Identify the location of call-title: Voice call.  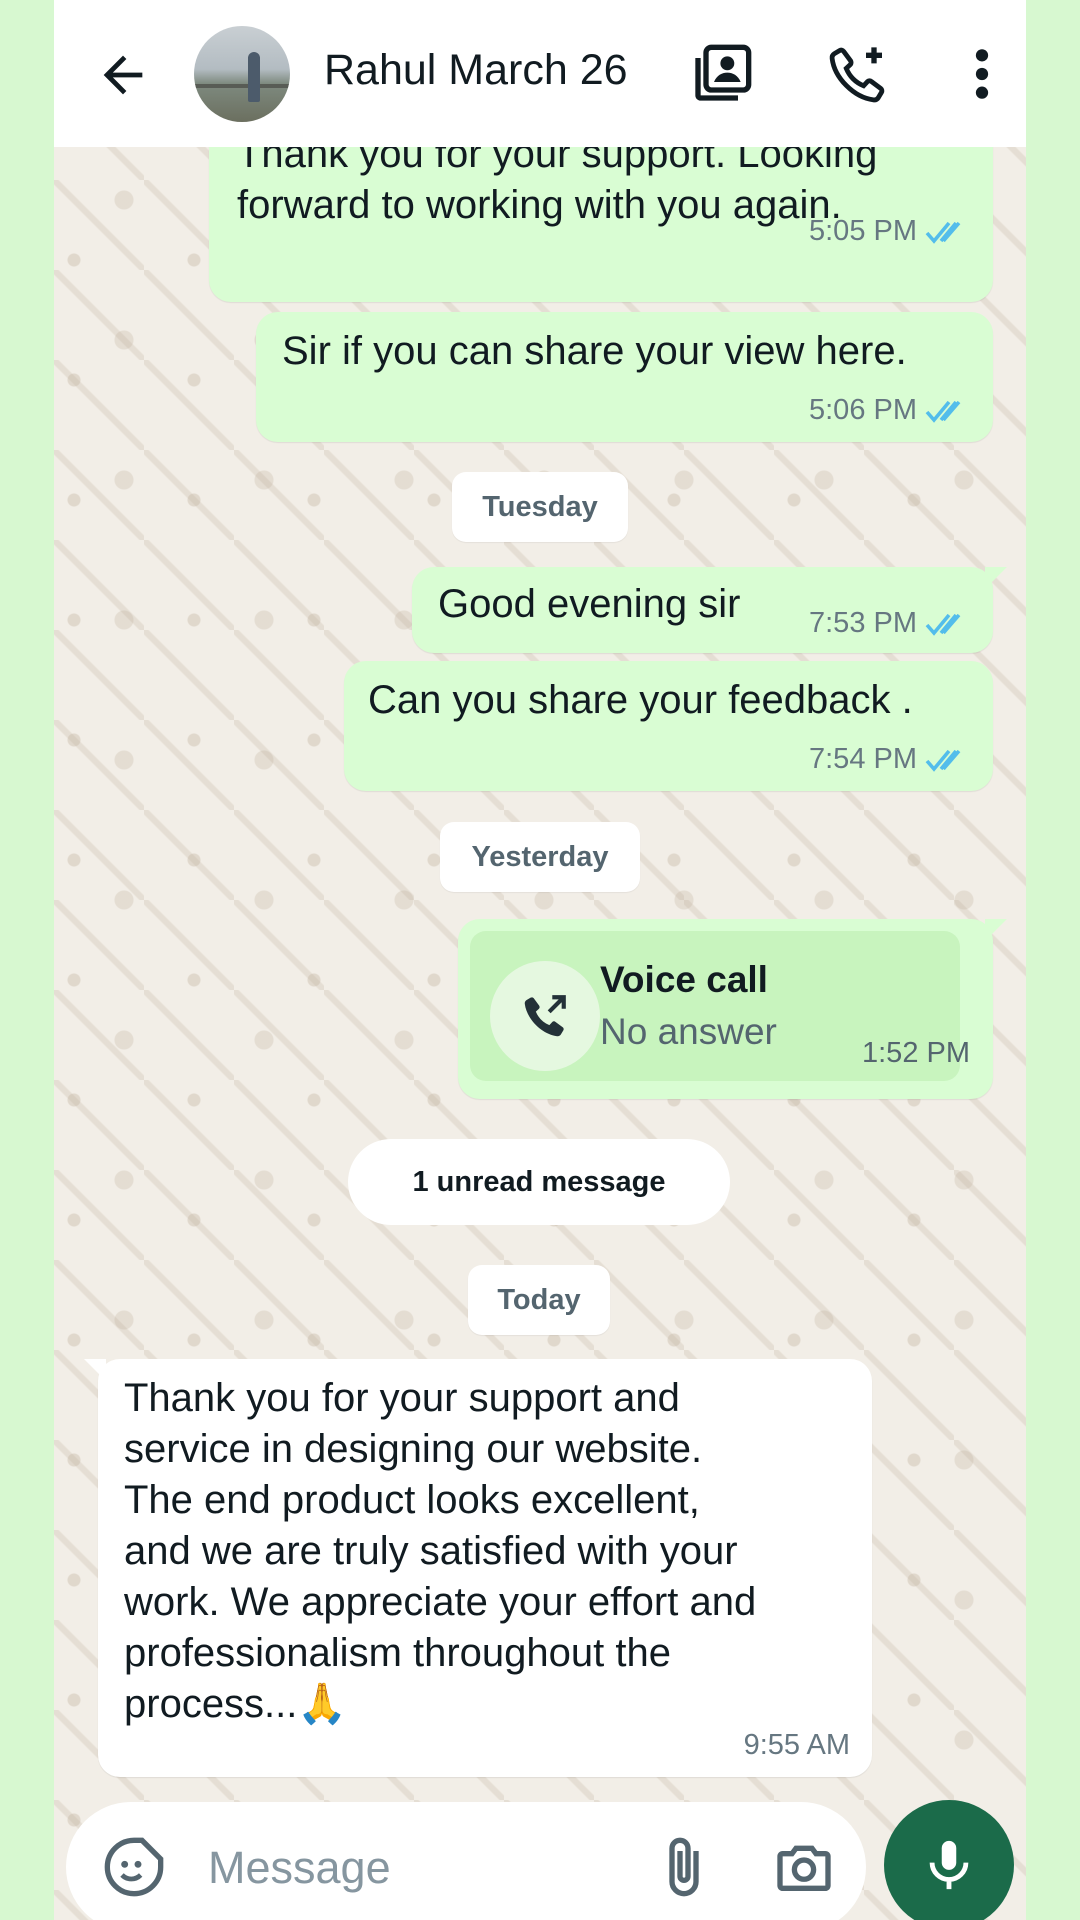
(684, 979).